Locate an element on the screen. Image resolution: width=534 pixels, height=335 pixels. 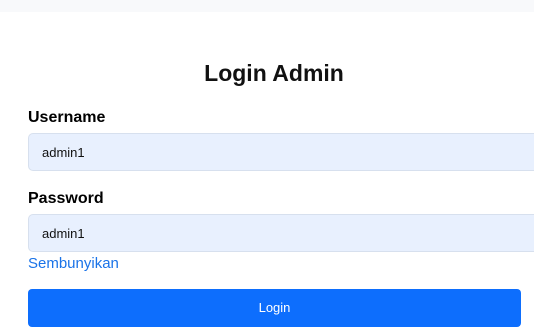
top-page-band is located at coordinates (267, 6).